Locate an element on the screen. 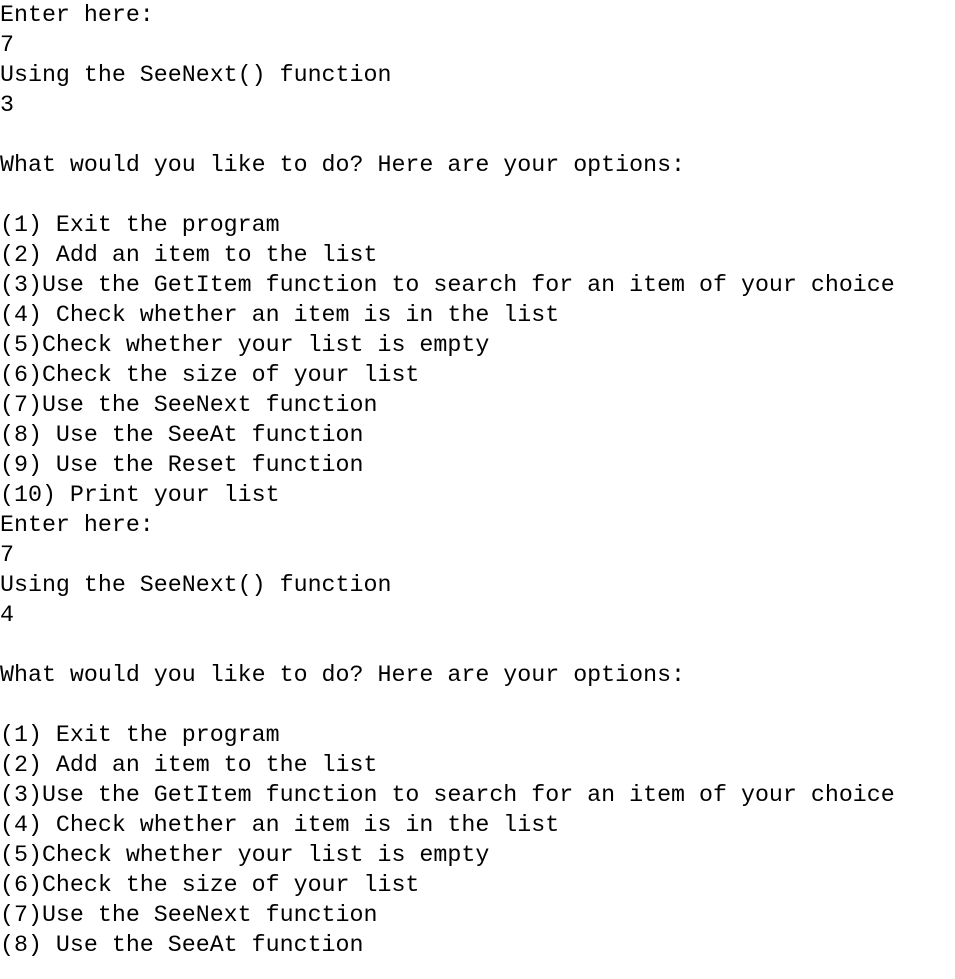 Image resolution: width=955 pixels, height=979 pixels. console-line: (10) Print your list is located at coordinates (140, 495).